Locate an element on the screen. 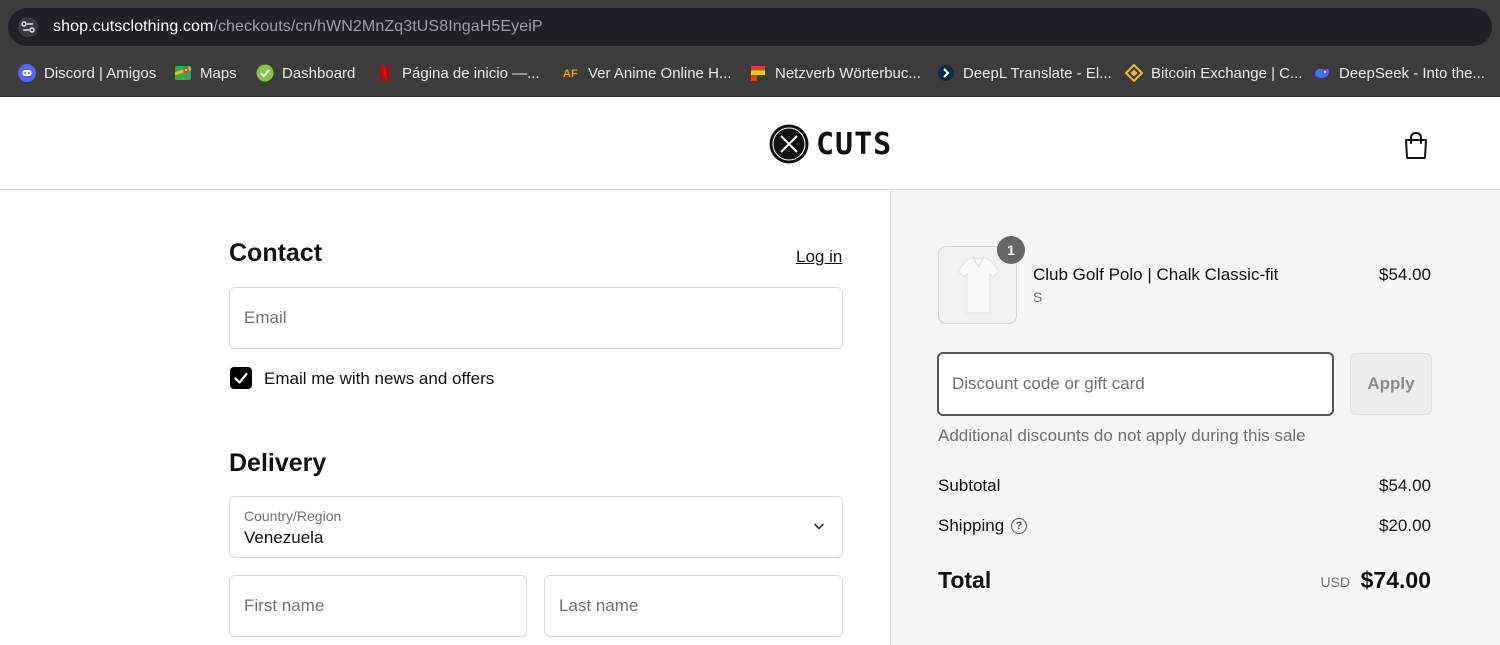 The image size is (1500, 645). question-mark-icon: ? is located at coordinates (1019, 526).